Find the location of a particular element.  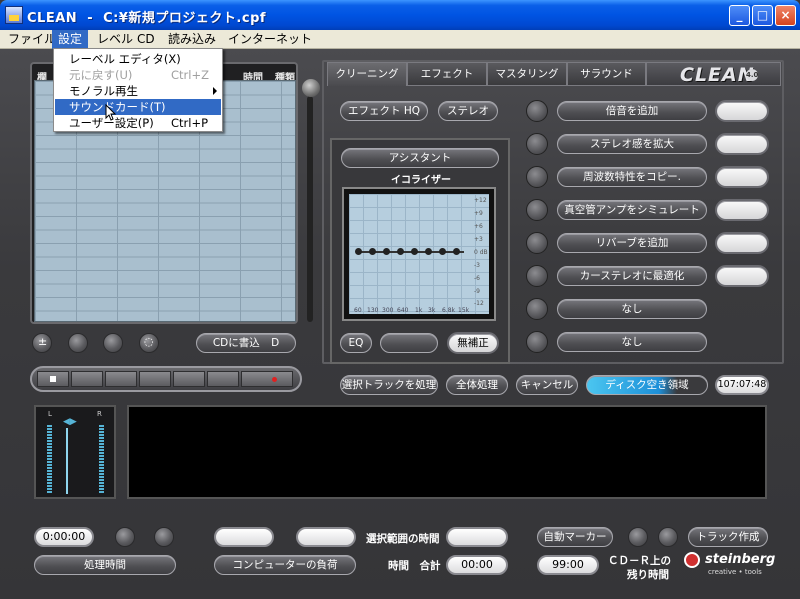

effect-add-harmonics: 倍音を追加 is located at coordinates (632, 111).